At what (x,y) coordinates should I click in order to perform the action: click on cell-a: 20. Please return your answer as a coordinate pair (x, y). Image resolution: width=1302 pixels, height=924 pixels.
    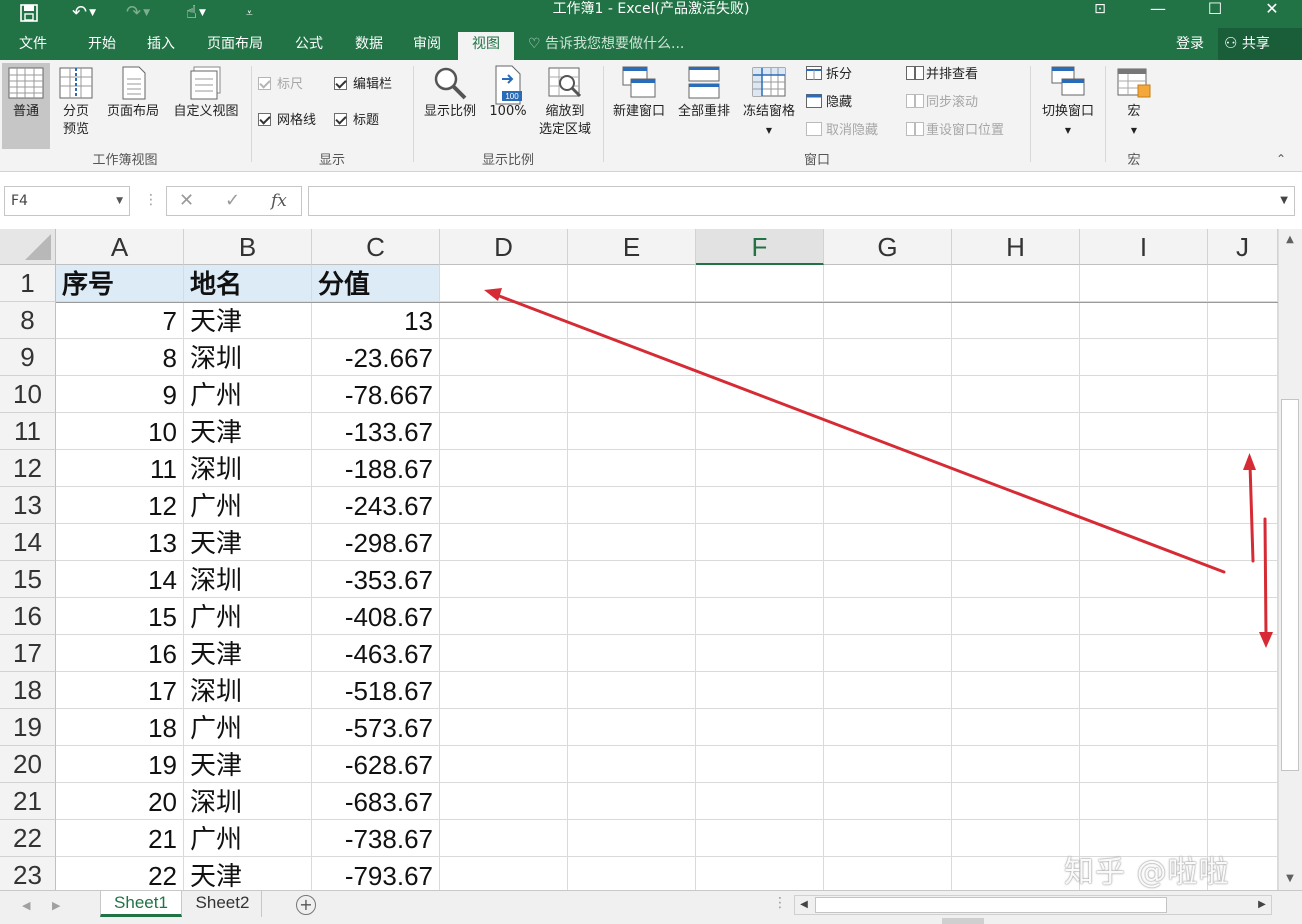
    Looking at the image, I should click on (120, 801).